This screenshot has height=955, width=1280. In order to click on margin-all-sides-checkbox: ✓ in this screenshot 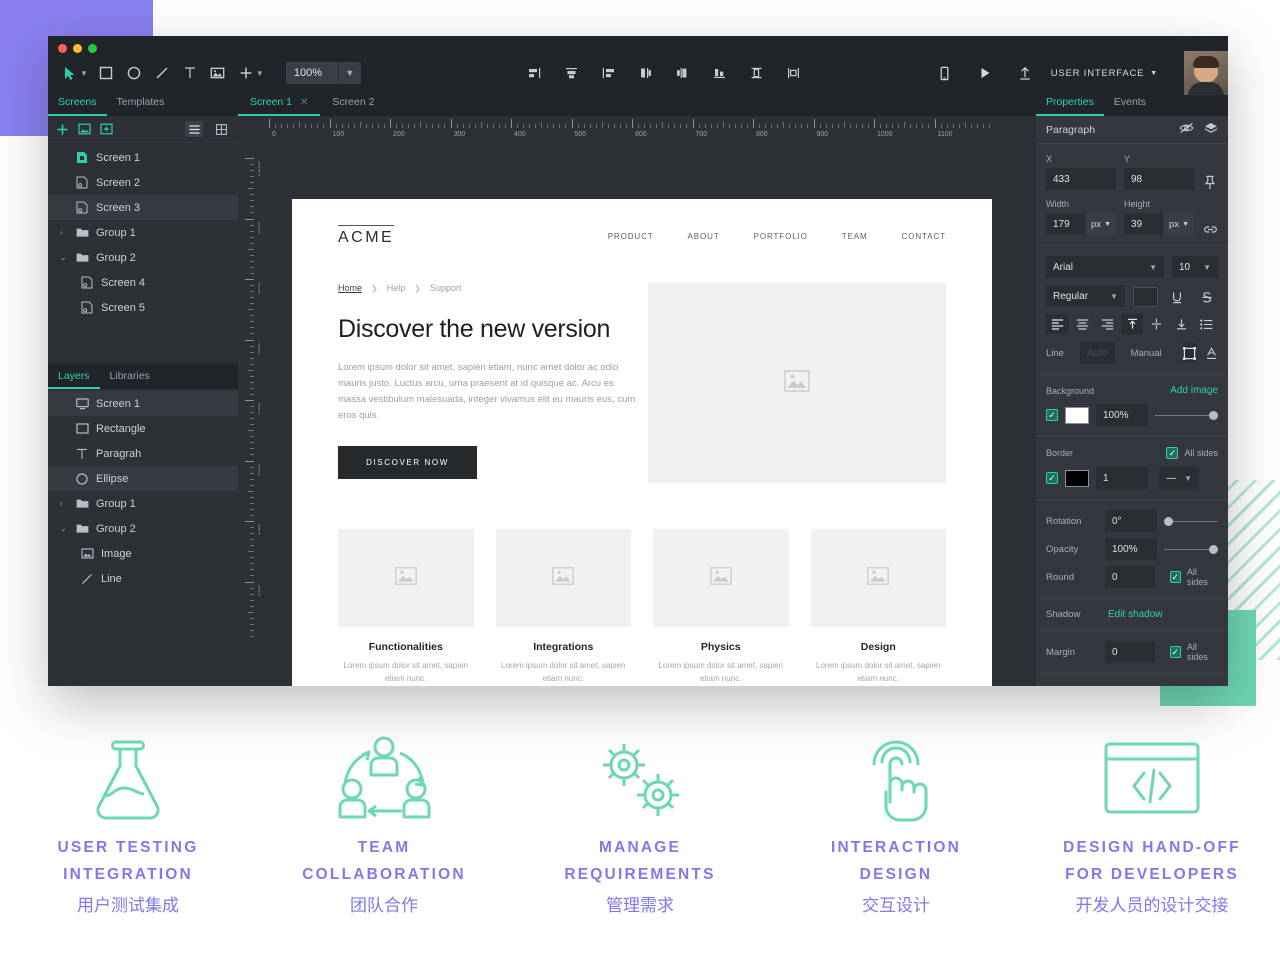, I will do `click(1175, 652)`.